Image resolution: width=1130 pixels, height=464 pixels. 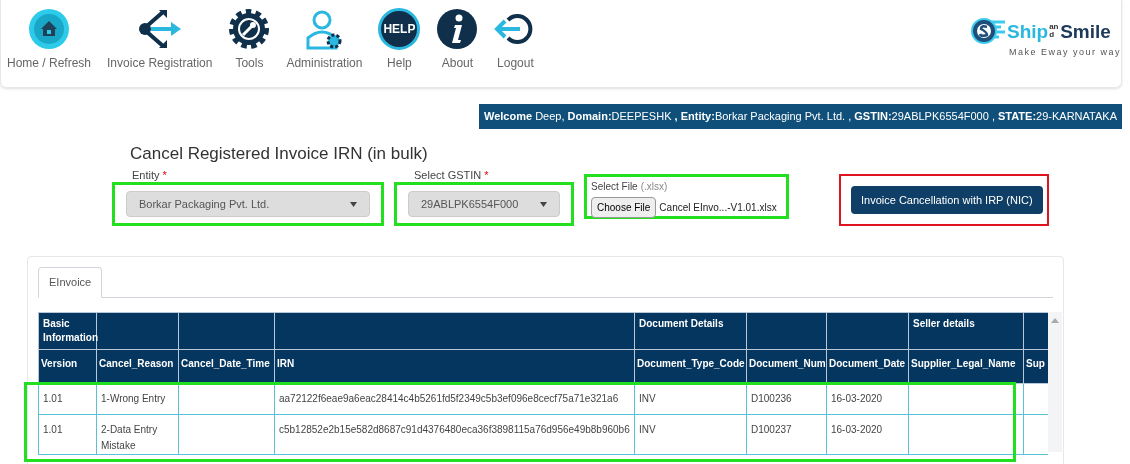 What do you see at coordinates (70, 282) in the screenshot?
I see `tab: EInvoice` at bounding box center [70, 282].